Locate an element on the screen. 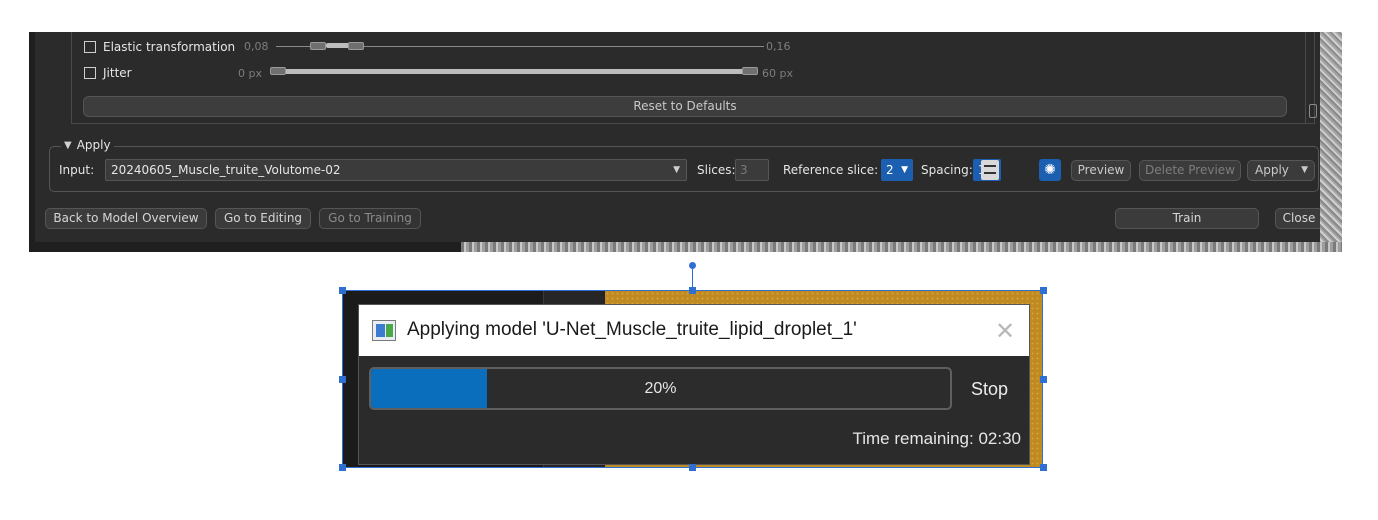 The height and width of the screenshot is (520, 1378). close-button: Close is located at coordinates (1299, 218).